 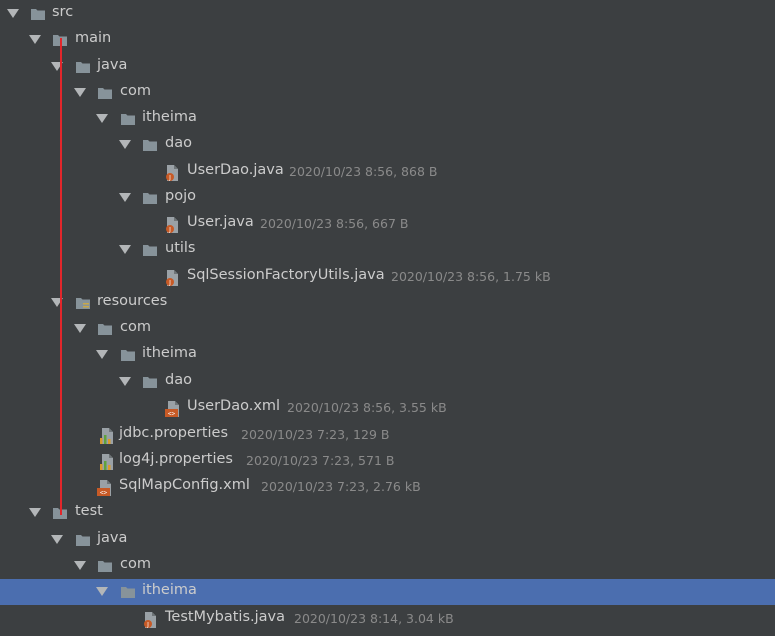 I want to click on tree-row-src: src, so click(x=387, y=14).